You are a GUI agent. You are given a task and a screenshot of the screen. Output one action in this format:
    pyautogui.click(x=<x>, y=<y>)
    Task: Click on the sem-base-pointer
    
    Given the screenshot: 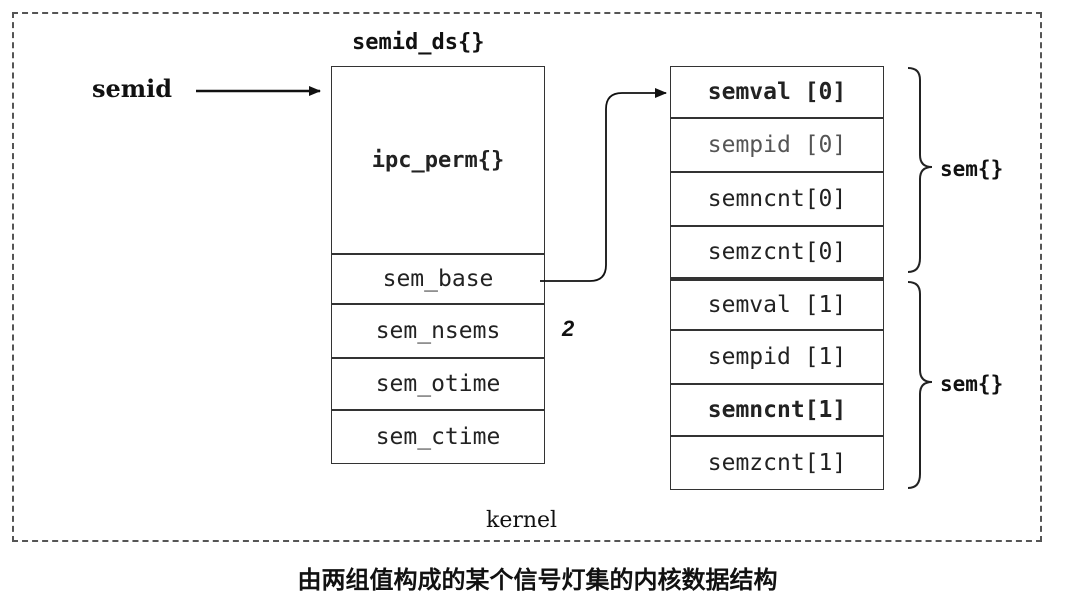 What is the action you would take?
    pyautogui.click(x=603, y=185)
    